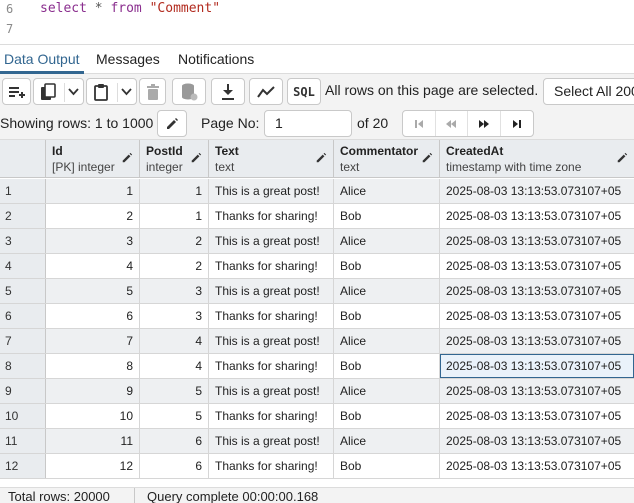 The image size is (634, 503). What do you see at coordinates (23, 416) in the screenshot?
I see `row-number: 10` at bounding box center [23, 416].